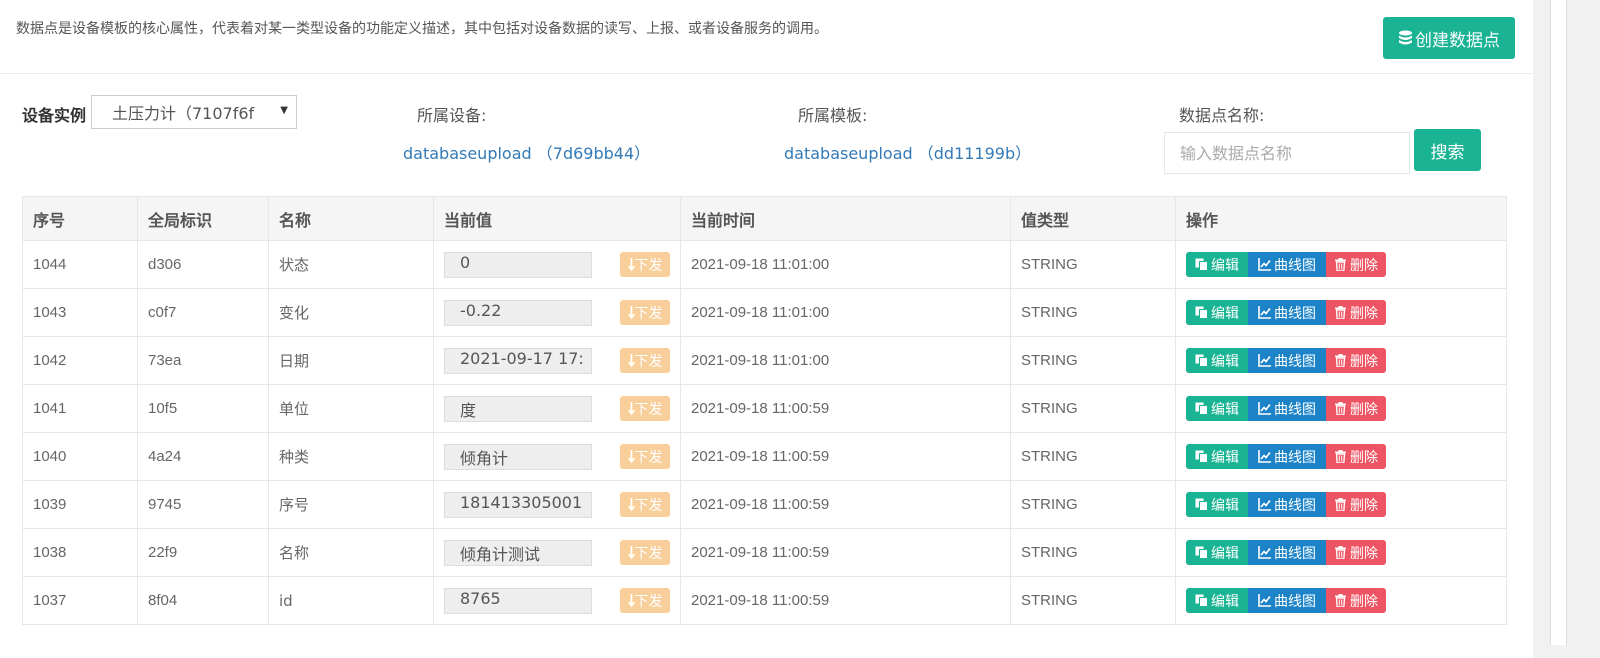 The width and height of the screenshot is (1600, 658). Describe the element at coordinates (80, 504) in the screenshot. I see `cell-index: 1039` at that location.